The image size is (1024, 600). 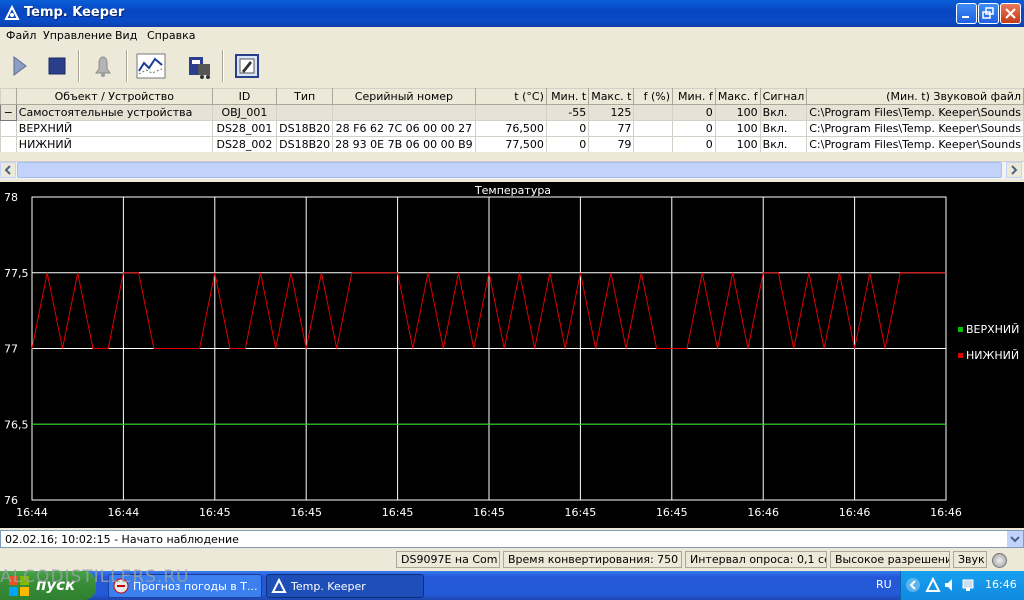 I want to click on devices-button, so click(x=199, y=66).